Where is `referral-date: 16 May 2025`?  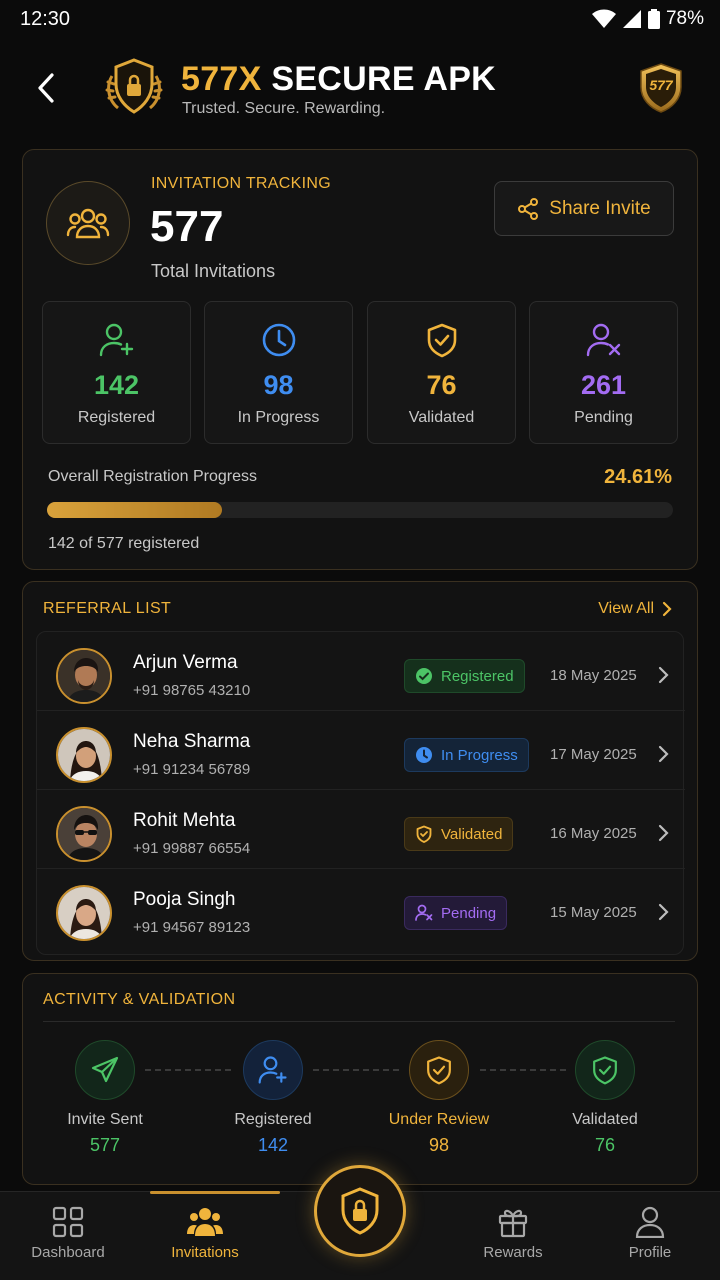
referral-date: 16 May 2025 is located at coordinates (593, 833).